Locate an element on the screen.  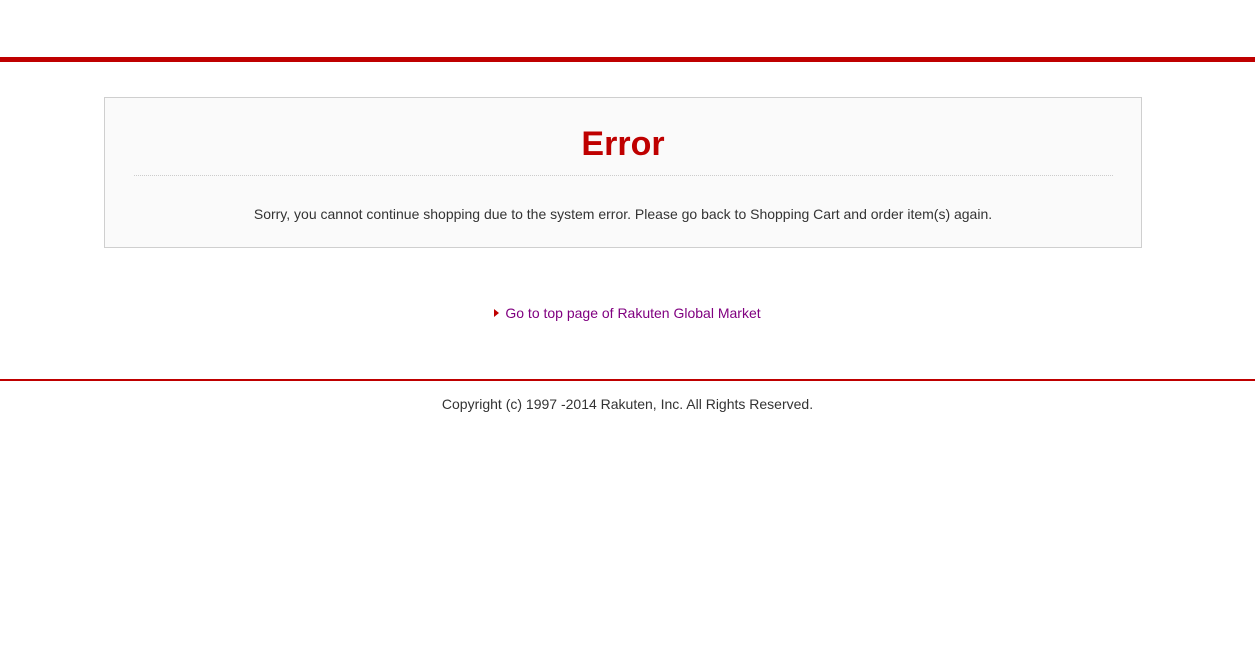
header-accent-bar is located at coordinates (627, 59).